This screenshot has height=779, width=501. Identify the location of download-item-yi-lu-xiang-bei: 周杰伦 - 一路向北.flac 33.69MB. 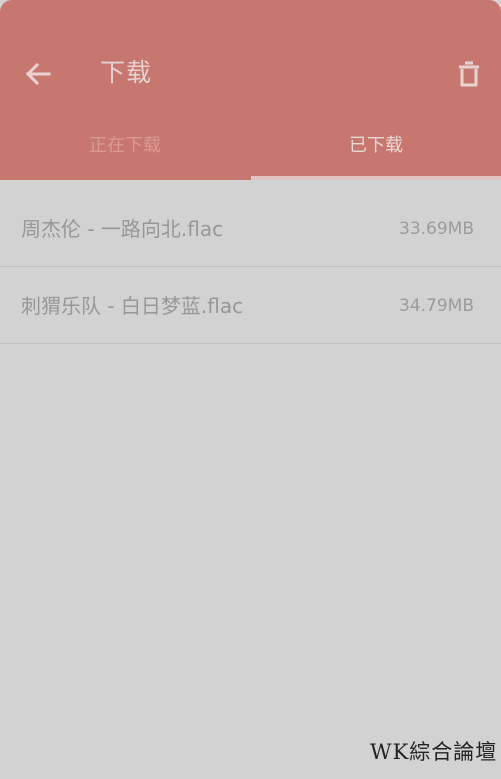
(250, 228).